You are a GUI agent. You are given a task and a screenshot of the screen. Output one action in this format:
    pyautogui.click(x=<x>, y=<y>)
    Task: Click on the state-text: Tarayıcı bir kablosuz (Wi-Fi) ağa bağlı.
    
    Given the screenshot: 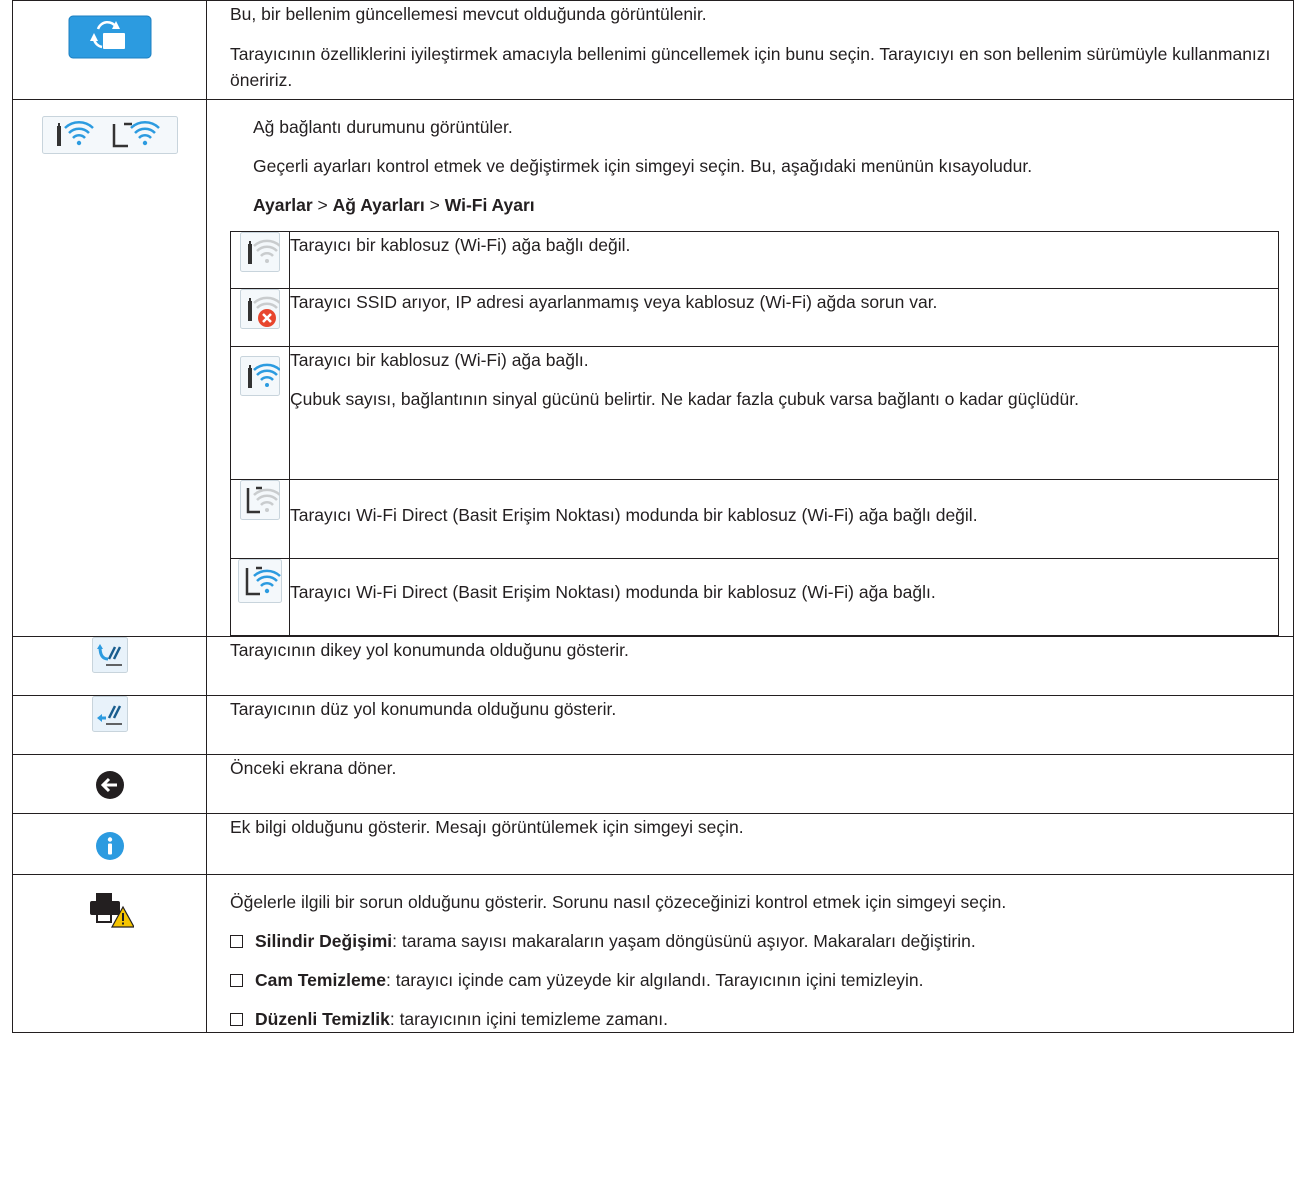 What is the action you would take?
    pyautogui.click(x=439, y=360)
    